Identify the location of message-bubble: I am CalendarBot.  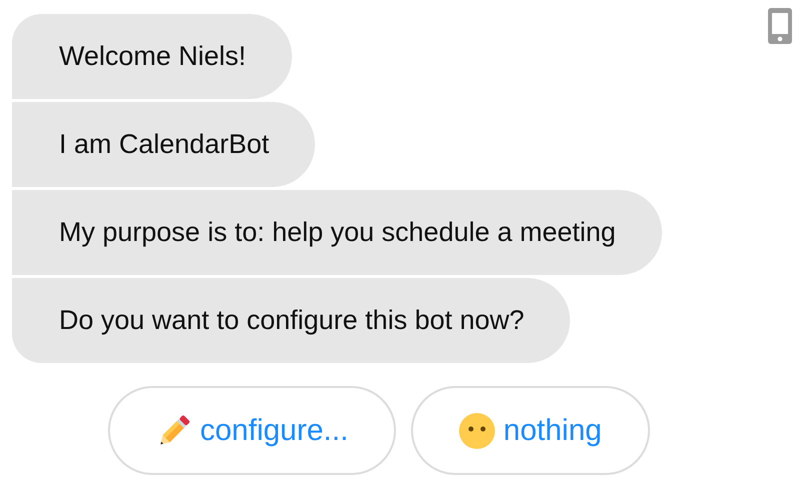
(164, 144).